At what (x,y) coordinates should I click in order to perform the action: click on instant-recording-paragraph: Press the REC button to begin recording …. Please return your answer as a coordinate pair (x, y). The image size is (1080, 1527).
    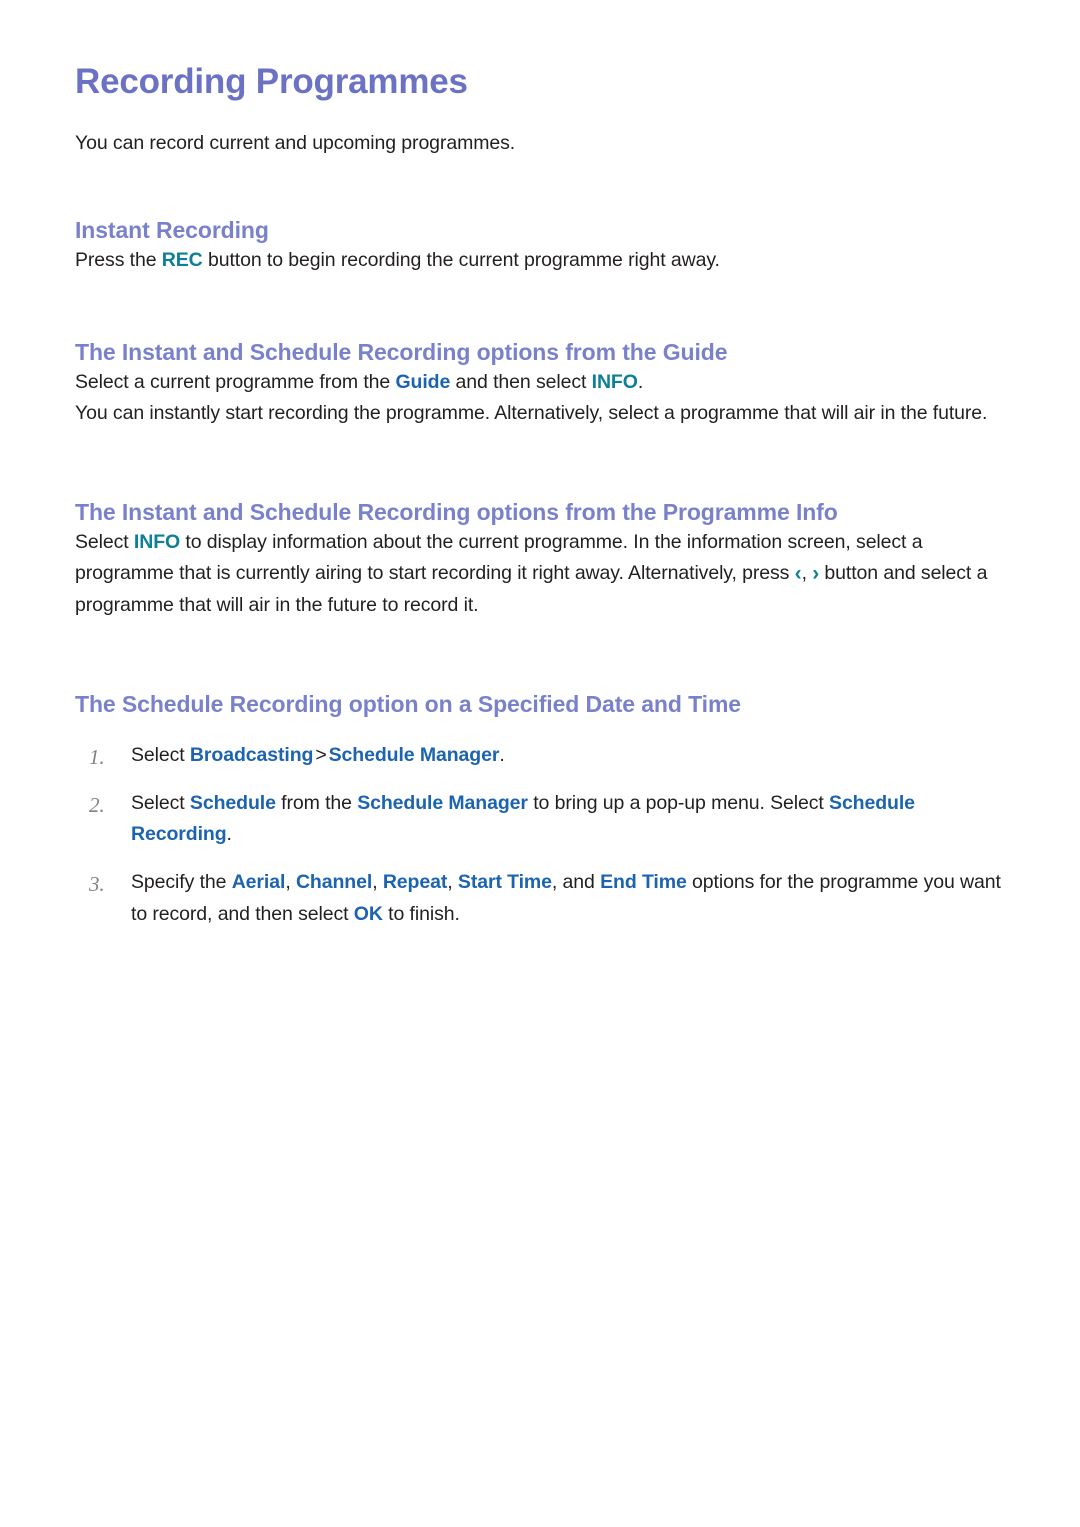
    Looking at the image, I should click on (546, 261).